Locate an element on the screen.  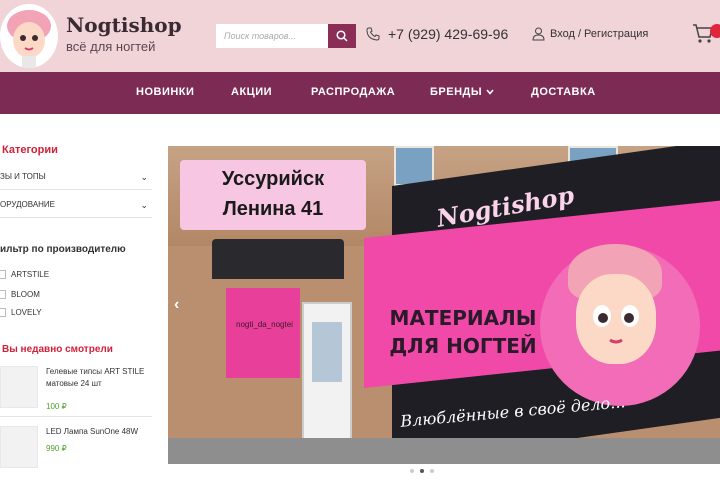
user-icon is located at coordinates (538, 34).